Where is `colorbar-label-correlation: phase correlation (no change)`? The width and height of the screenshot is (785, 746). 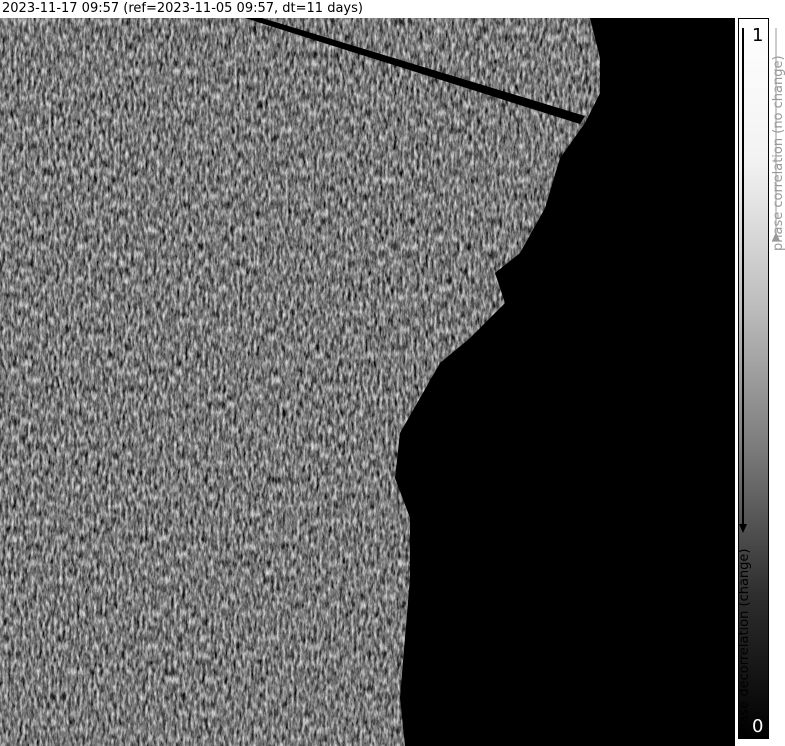
colorbar-label-correlation: phase correlation (no change) is located at coordinates (778, 153).